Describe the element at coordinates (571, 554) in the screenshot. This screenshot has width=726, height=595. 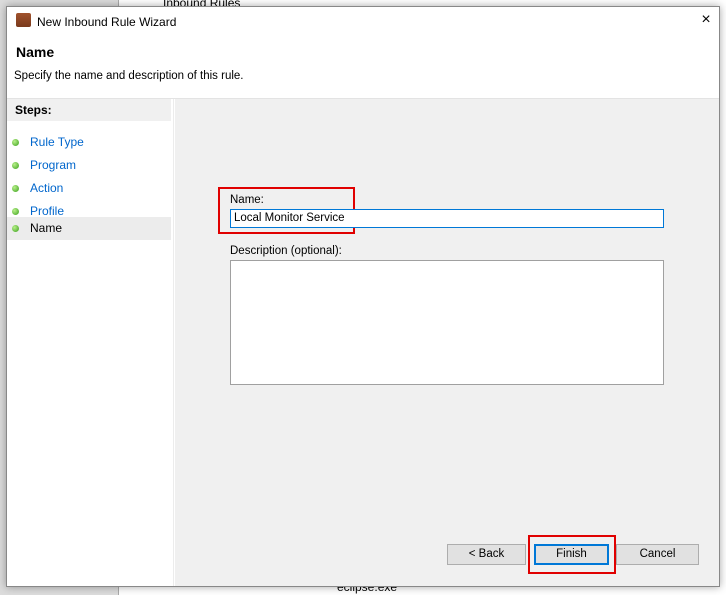
I see `finish-button: Finish` at that location.